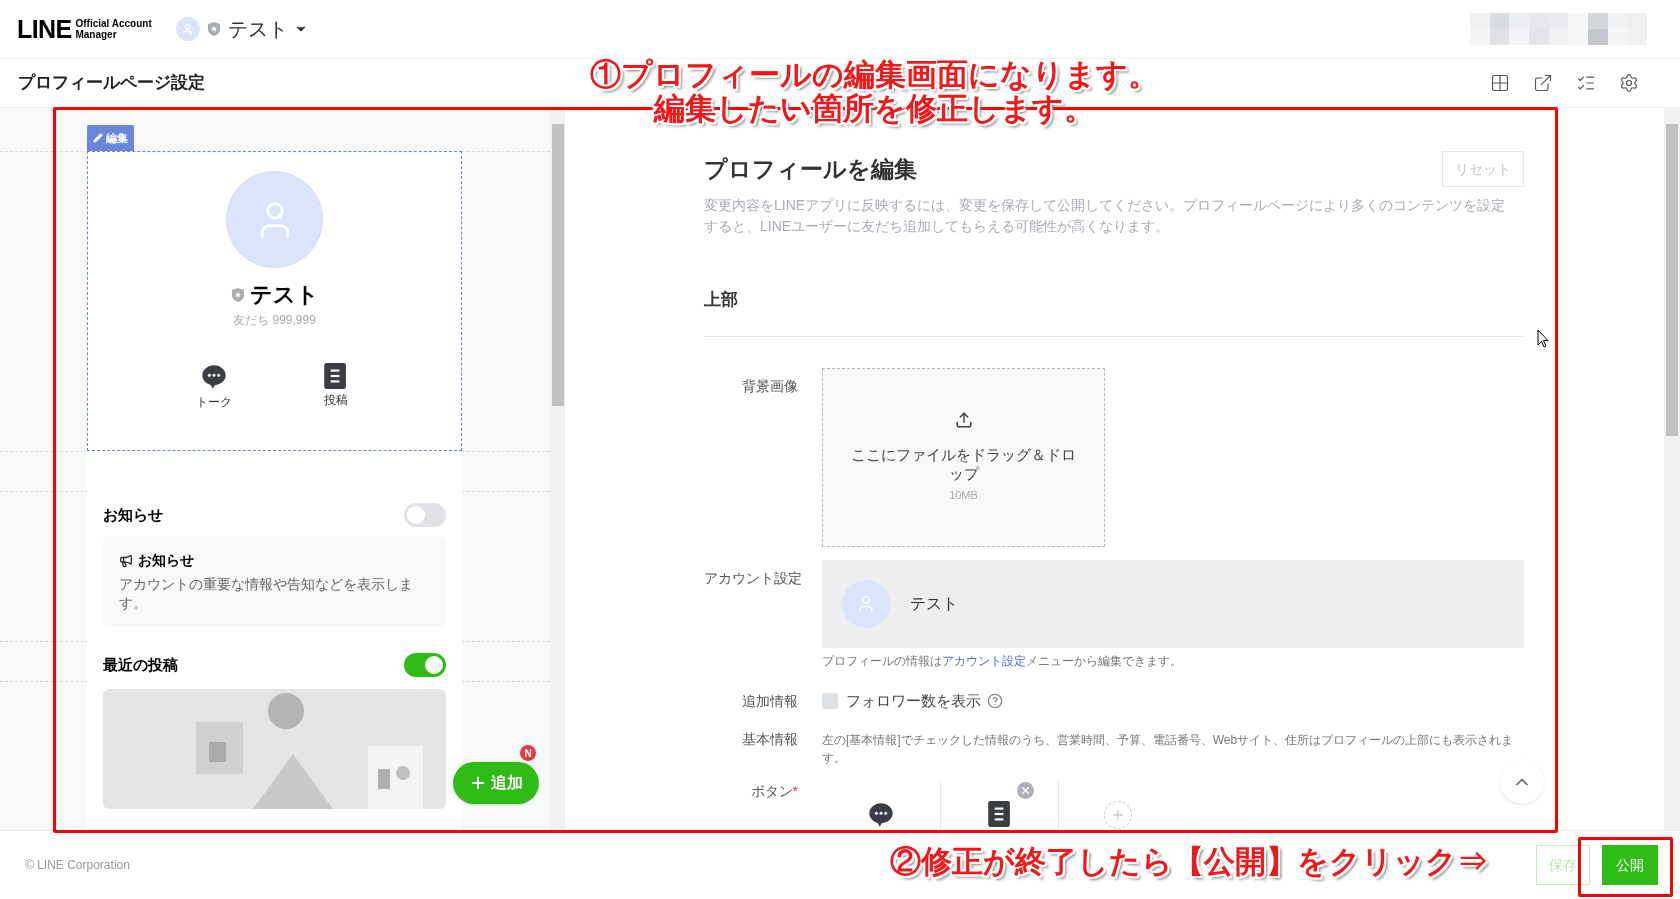 This screenshot has width=1680, height=899. I want to click on account-switcher: テスト, so click(241, 29).